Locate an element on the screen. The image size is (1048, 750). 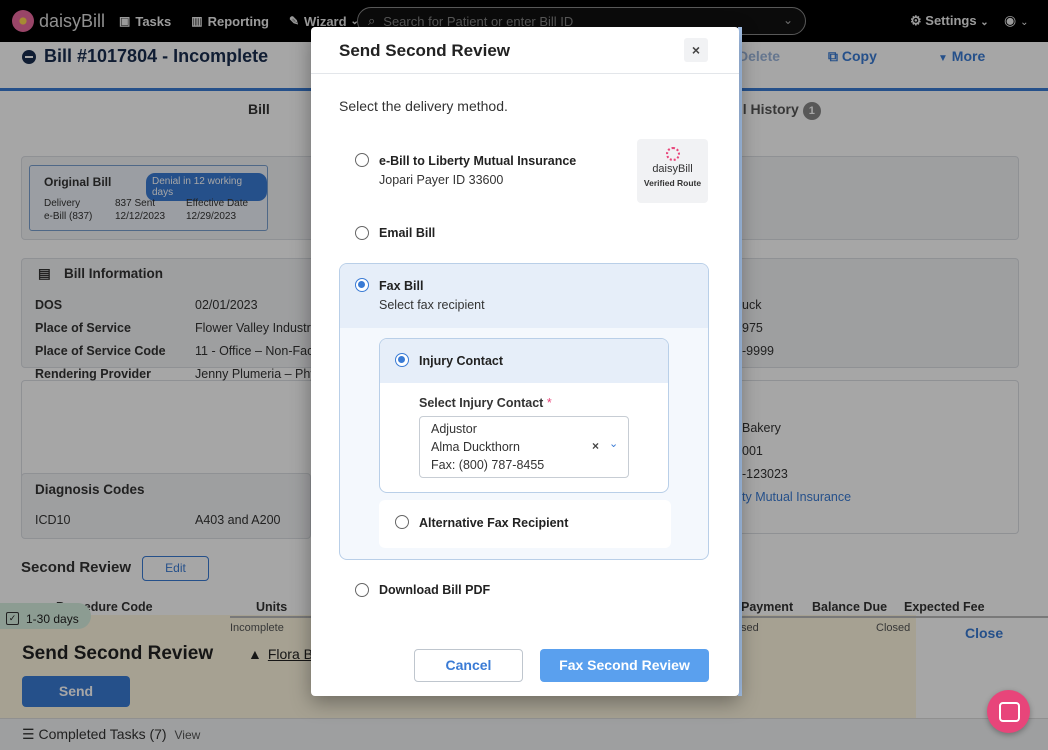
fax-radio is located at coordinates (362, 285).